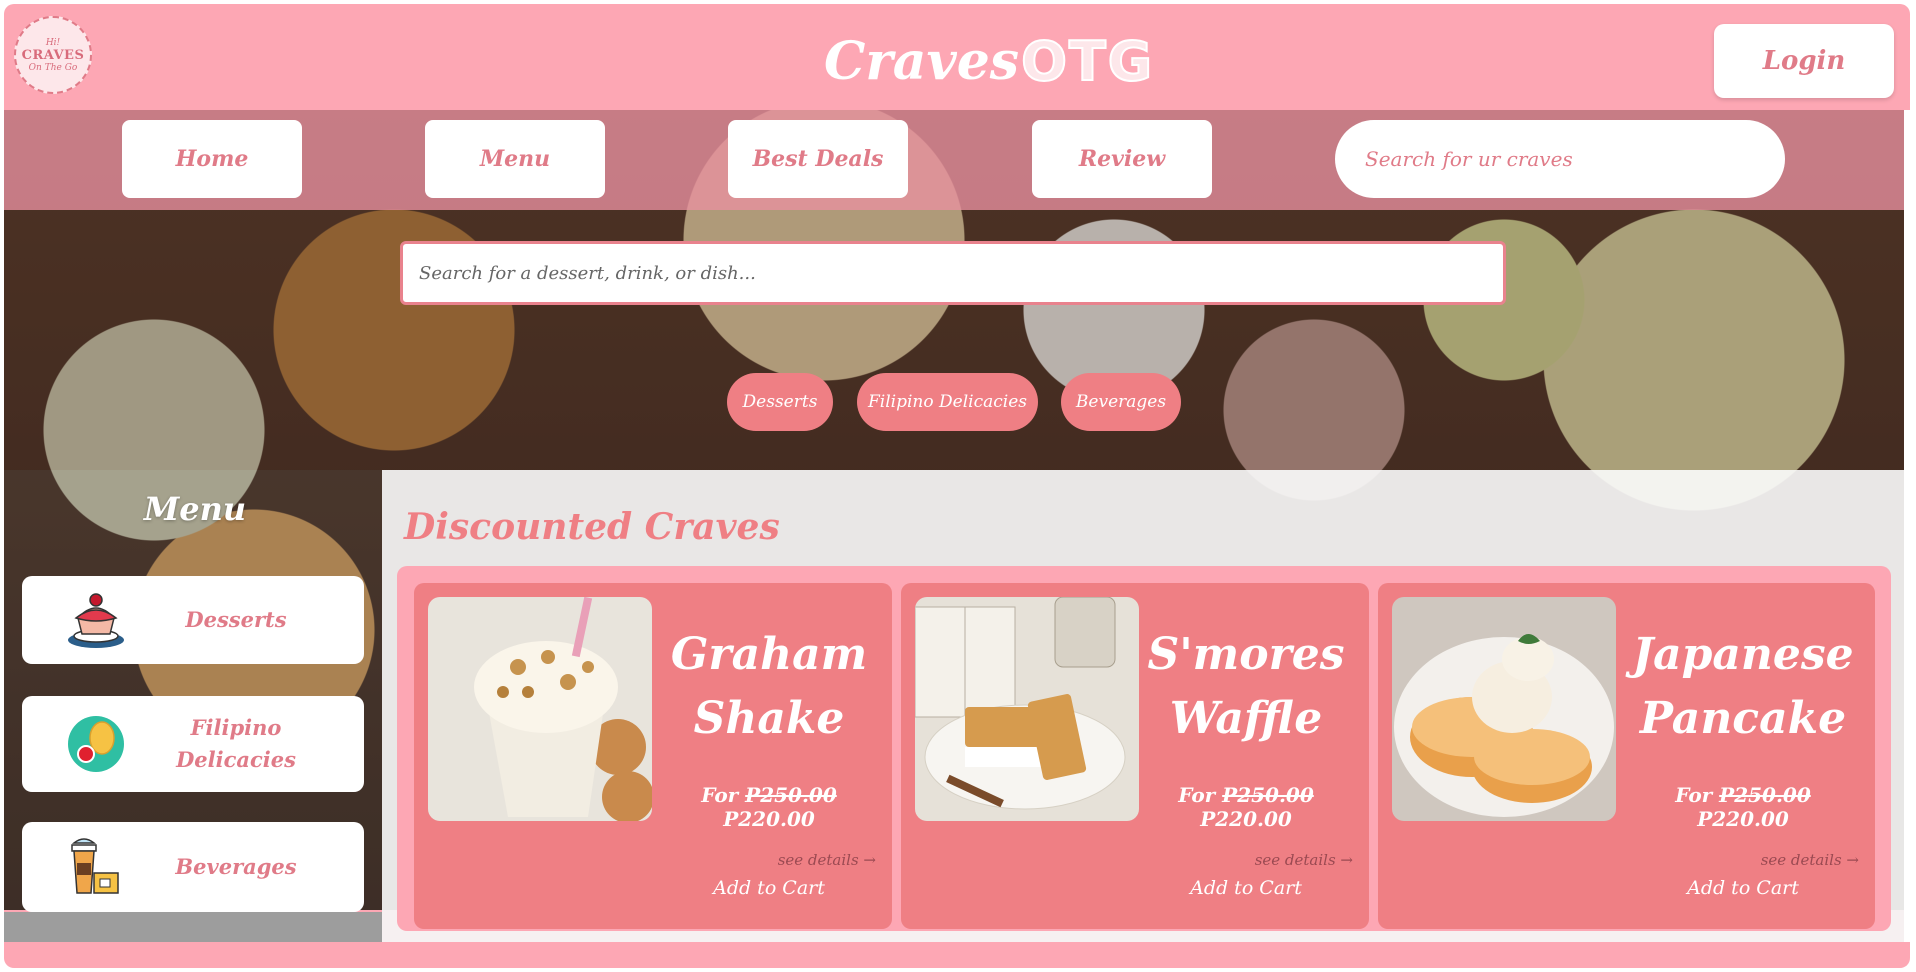 This screenshot has width=1916, height=972. I want to click on logo-top-text: Hi!, so click(53, 42).